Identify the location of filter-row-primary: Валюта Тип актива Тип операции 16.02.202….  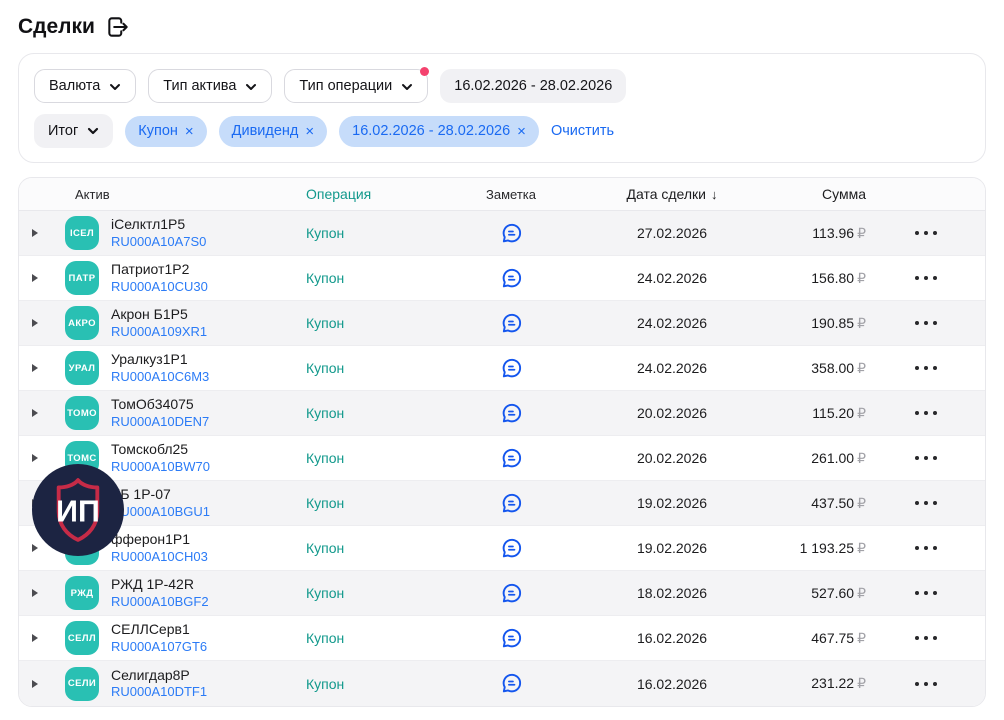
(502, 85).